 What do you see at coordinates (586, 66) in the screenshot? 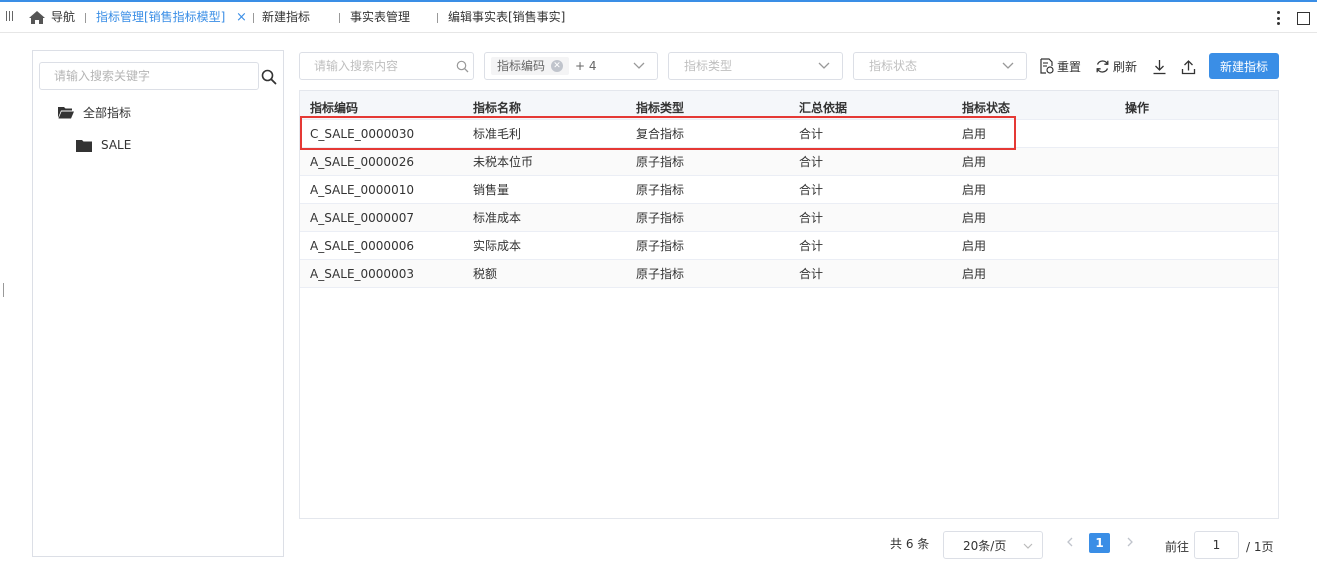
I see `tag-more-count: + 4` at bounding box center [586, 66].